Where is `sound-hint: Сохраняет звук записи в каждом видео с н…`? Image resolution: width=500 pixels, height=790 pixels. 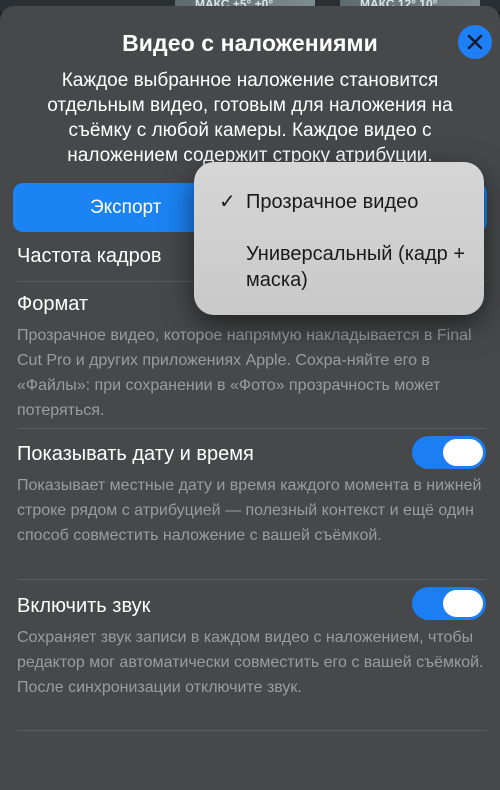
sound-hint: Сохраняет звук записи в каждом видео с н… is located at coordinates (250, 662).